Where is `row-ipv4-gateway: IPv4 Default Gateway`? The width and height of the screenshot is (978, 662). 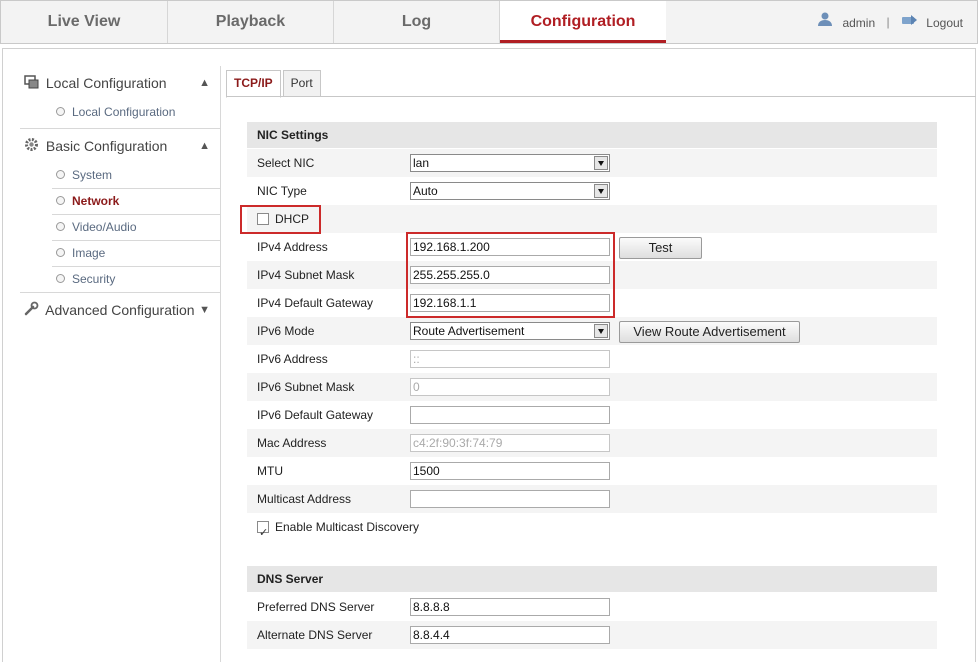
row-ipv4-gateway: IPv4 Default Gateway is located at coordinates (592, 303).